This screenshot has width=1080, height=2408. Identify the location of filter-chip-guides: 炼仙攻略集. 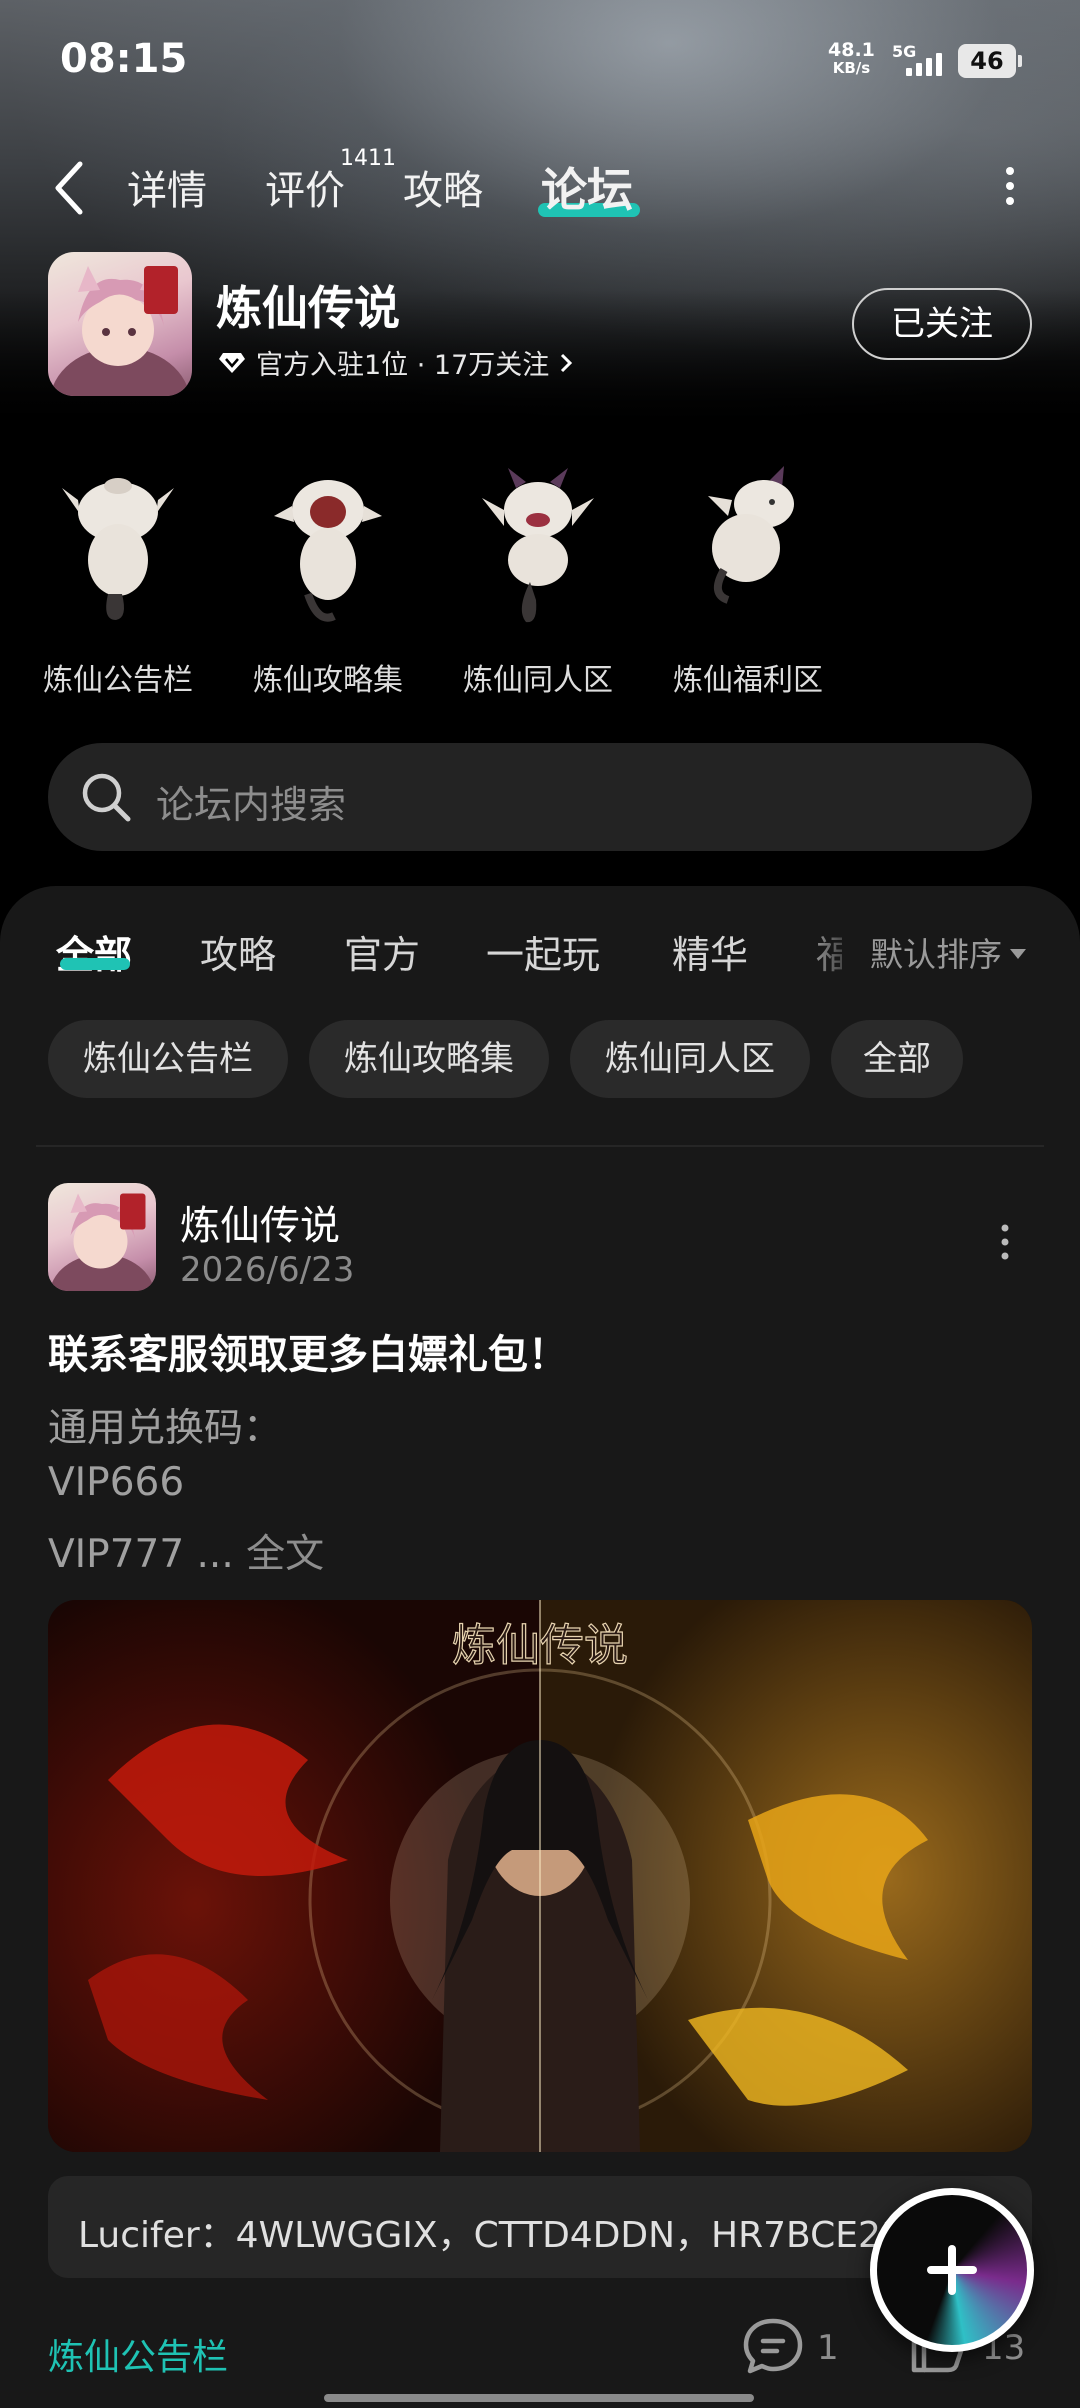
(429, 1059).